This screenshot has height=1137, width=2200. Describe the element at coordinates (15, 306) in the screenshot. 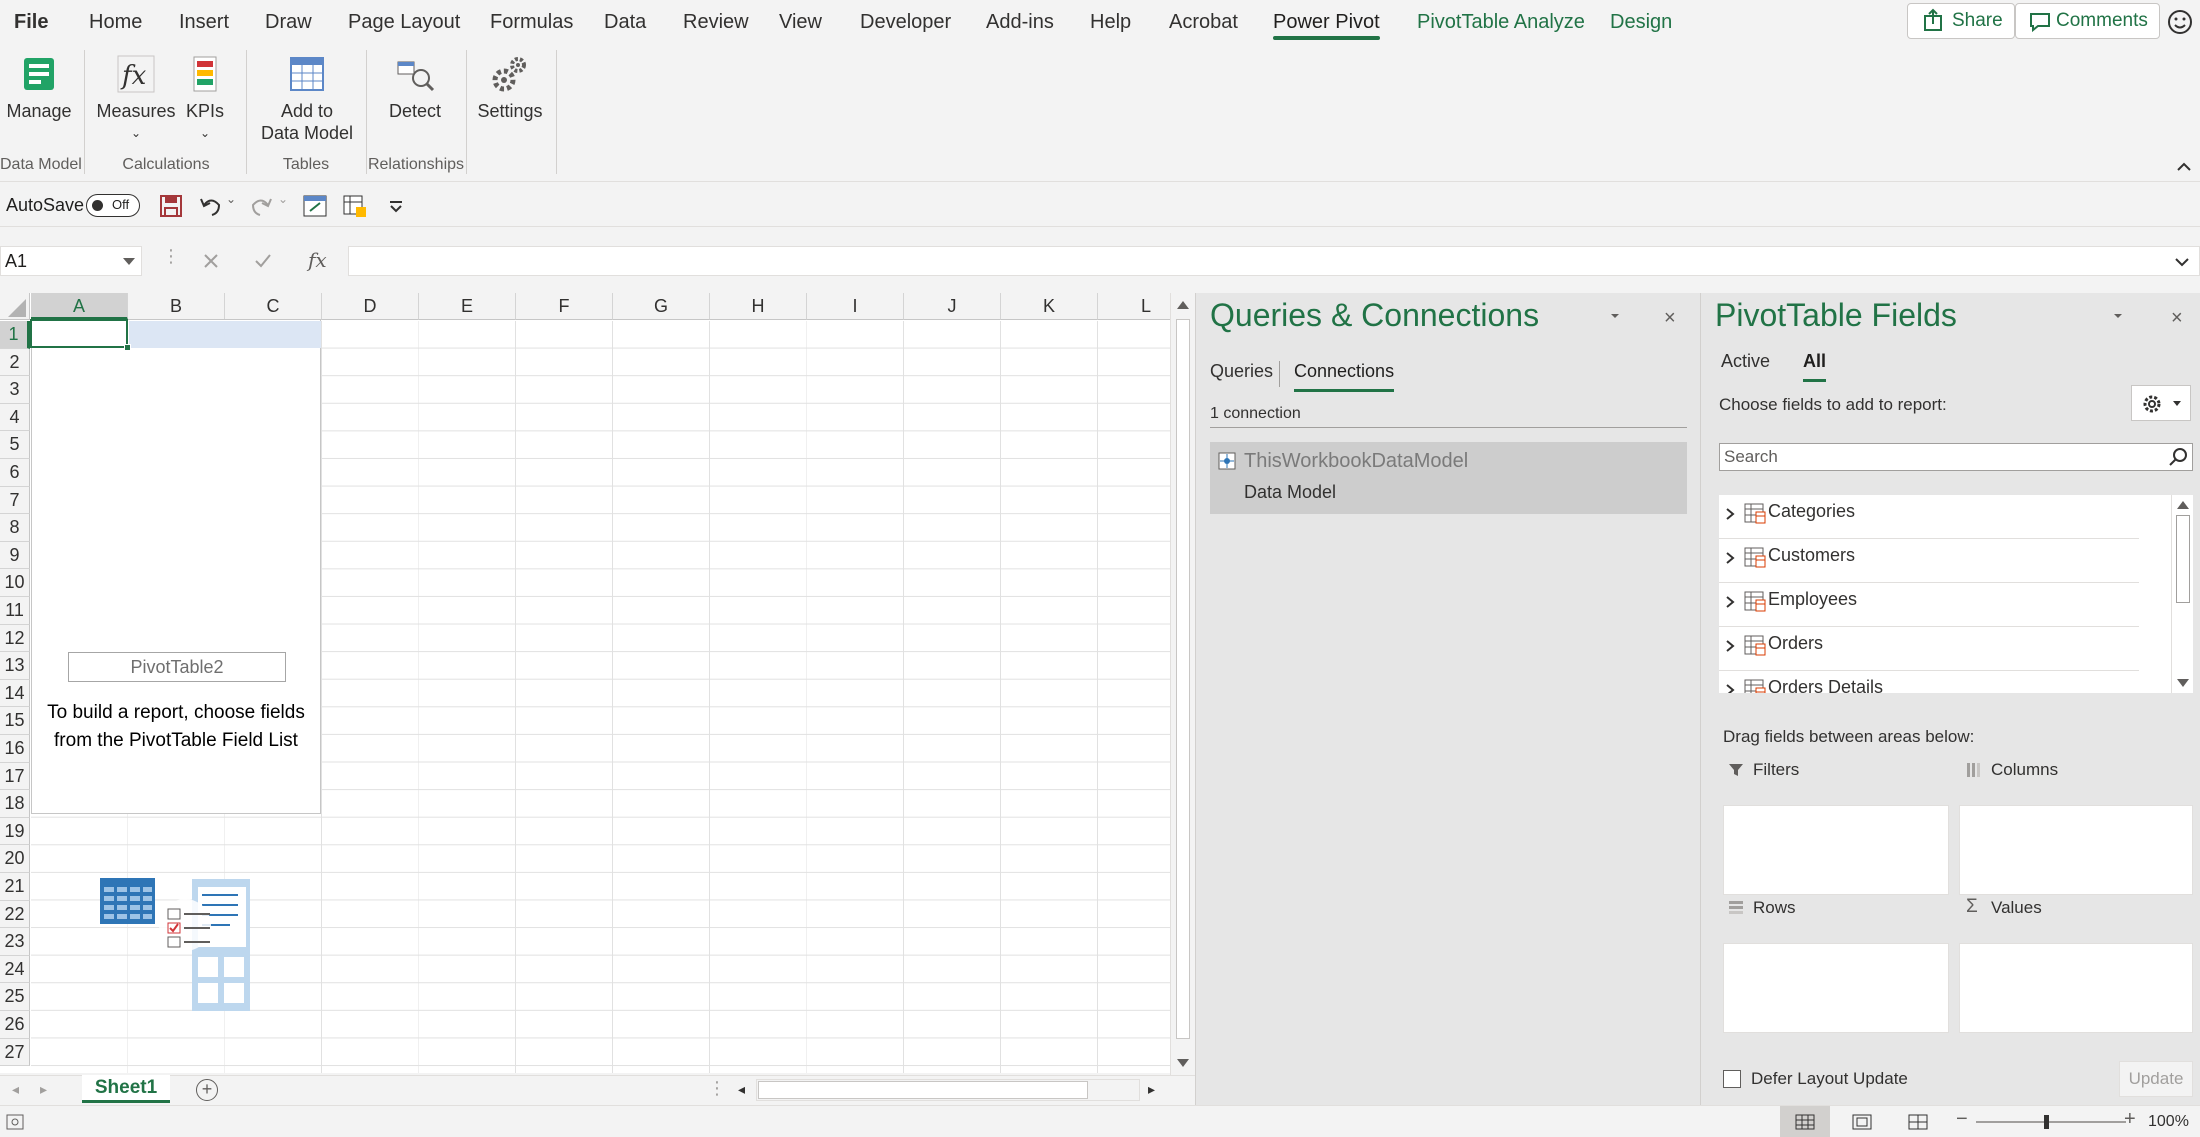

I see `select-all-corner` at that location.